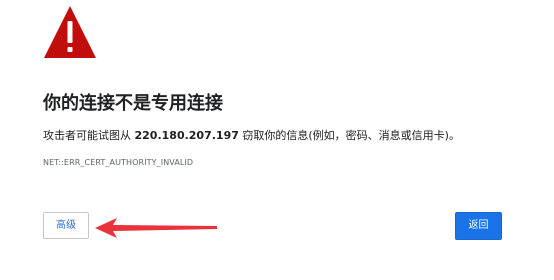  Describe the element at coordinates (133, 103) in the screenshot. I see `page-title: 你的连接不是专用连接` at that location.